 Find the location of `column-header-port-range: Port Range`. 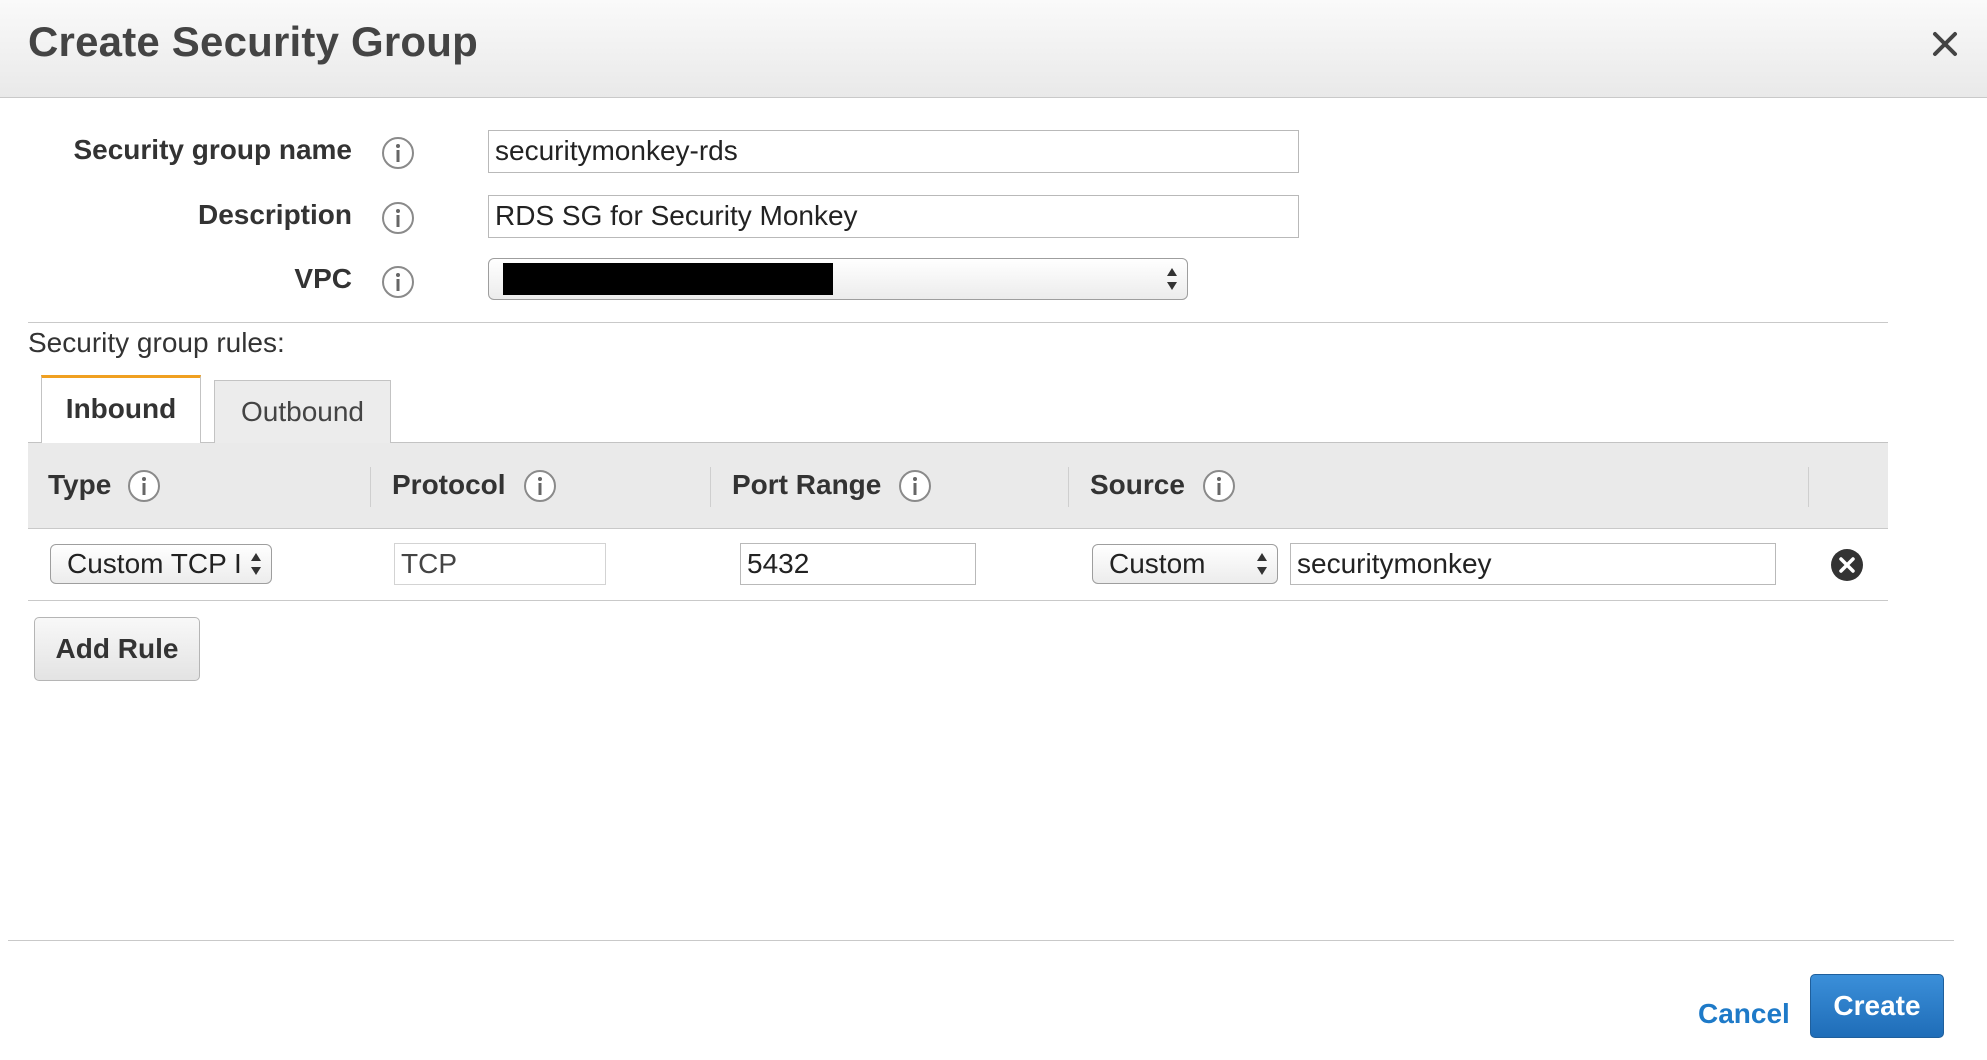

column-header-port-range: Port Range is located at coordinates (807, 484).